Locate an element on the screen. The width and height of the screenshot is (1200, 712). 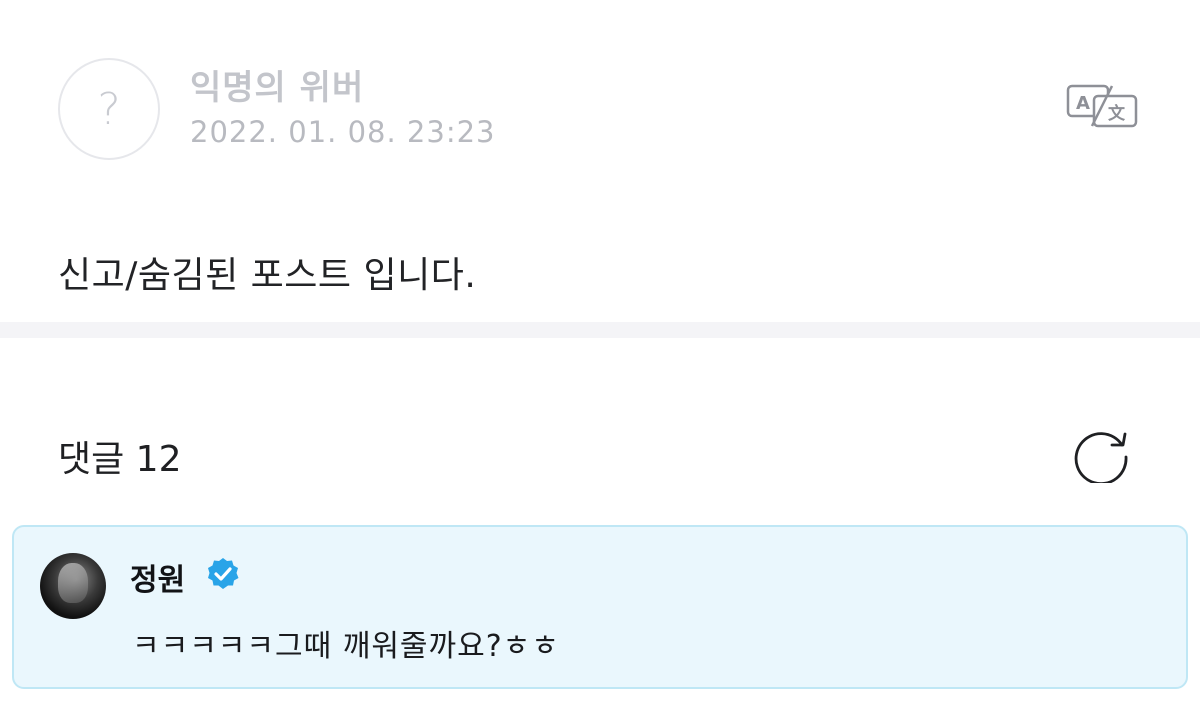
post-body: 신고/숨김된 포스트 입니다. is located at coordinates (267, 275).